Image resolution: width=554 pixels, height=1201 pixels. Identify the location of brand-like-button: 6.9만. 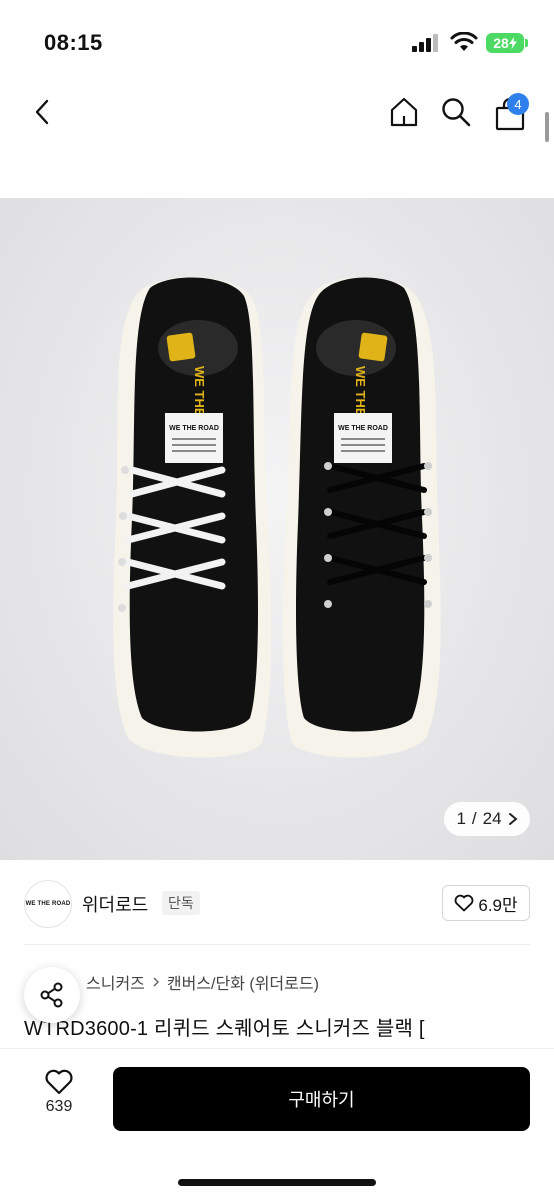
(486, 903).